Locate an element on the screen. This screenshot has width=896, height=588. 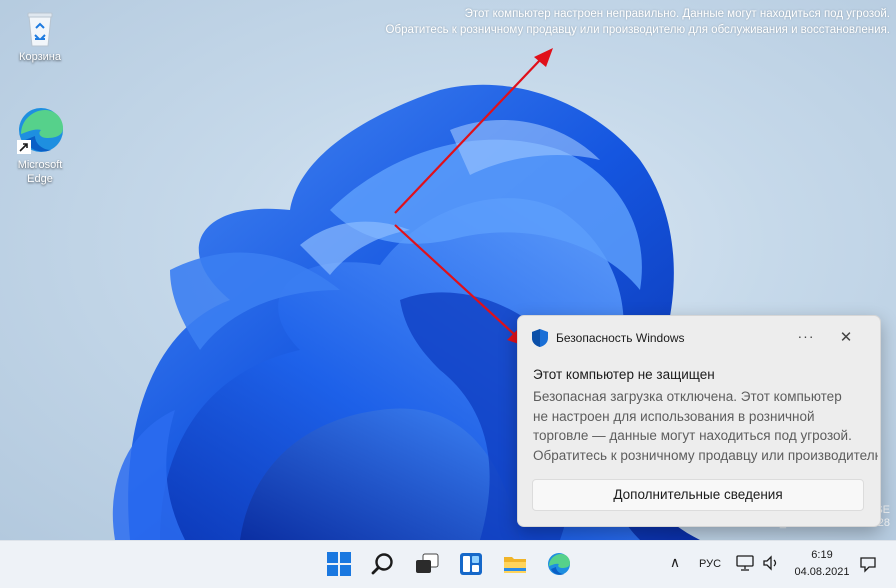
widgets-icon is located at coordinates (471, 564).